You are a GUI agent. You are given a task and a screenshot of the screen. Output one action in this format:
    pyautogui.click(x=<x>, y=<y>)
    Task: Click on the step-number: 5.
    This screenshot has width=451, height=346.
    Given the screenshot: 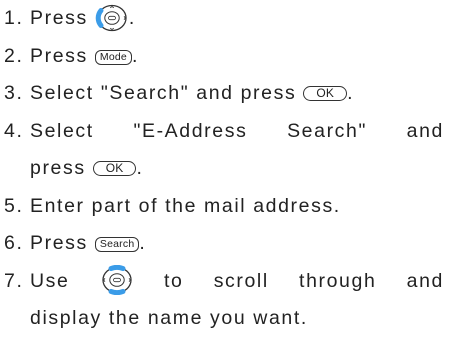 What is the action you would take?
    pyautogui.click(x=14, y=205)
    